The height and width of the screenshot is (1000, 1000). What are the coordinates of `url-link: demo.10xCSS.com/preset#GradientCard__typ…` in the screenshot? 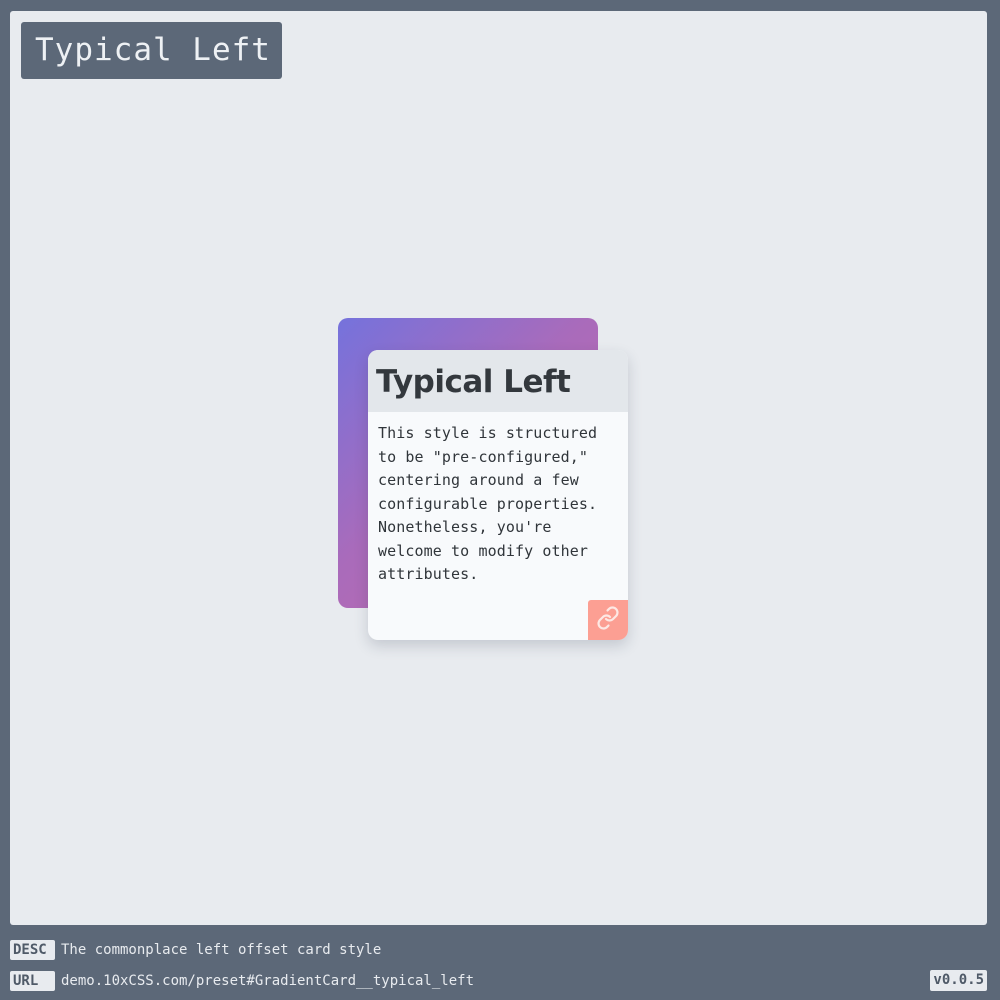 It's located at (267, 981).